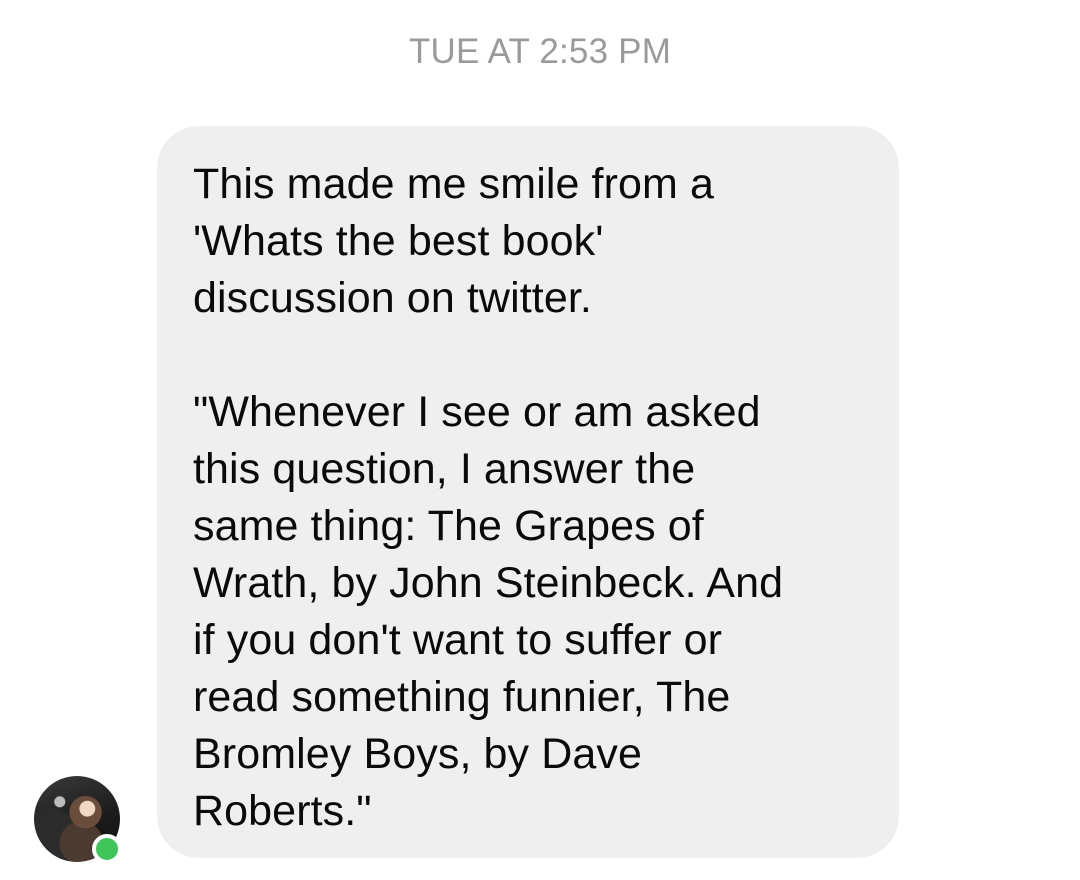 This screenshot has height=880, width=1080. Describe the element at coordinates (107, 849) in the screenshot. I see `online-status-indicator` at that location.